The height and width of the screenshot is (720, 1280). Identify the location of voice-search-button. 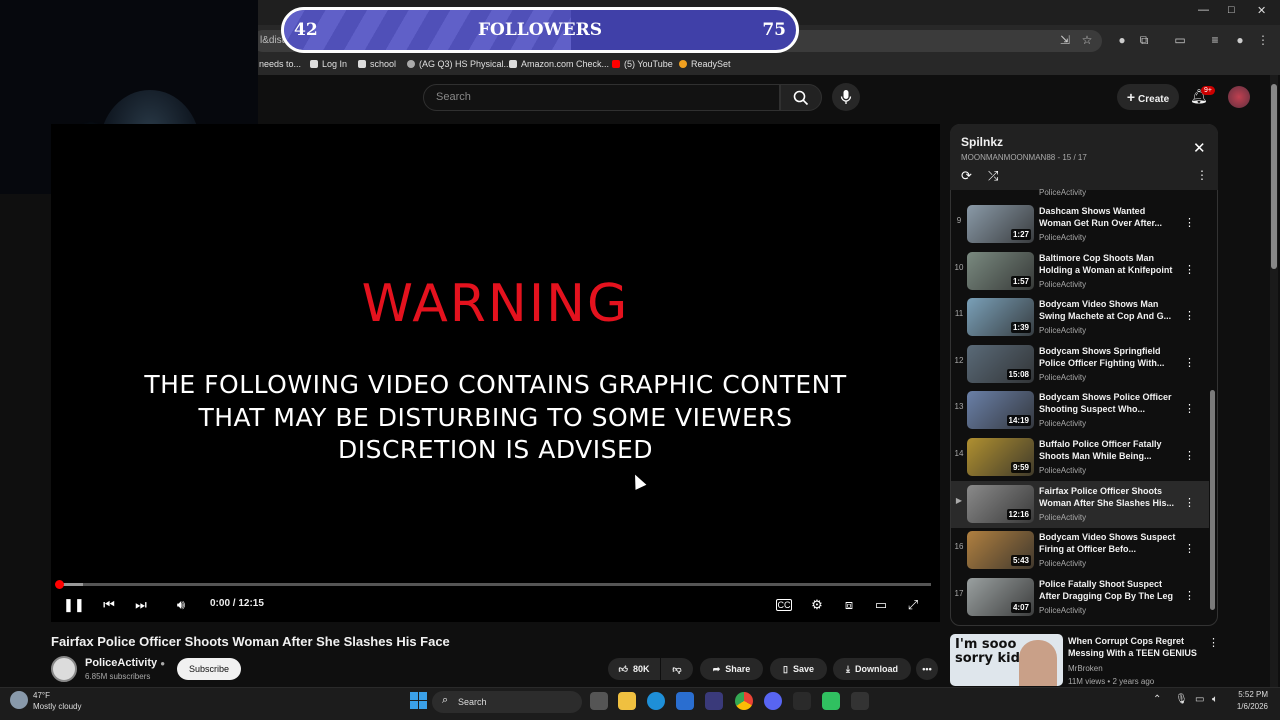
(846, 97).